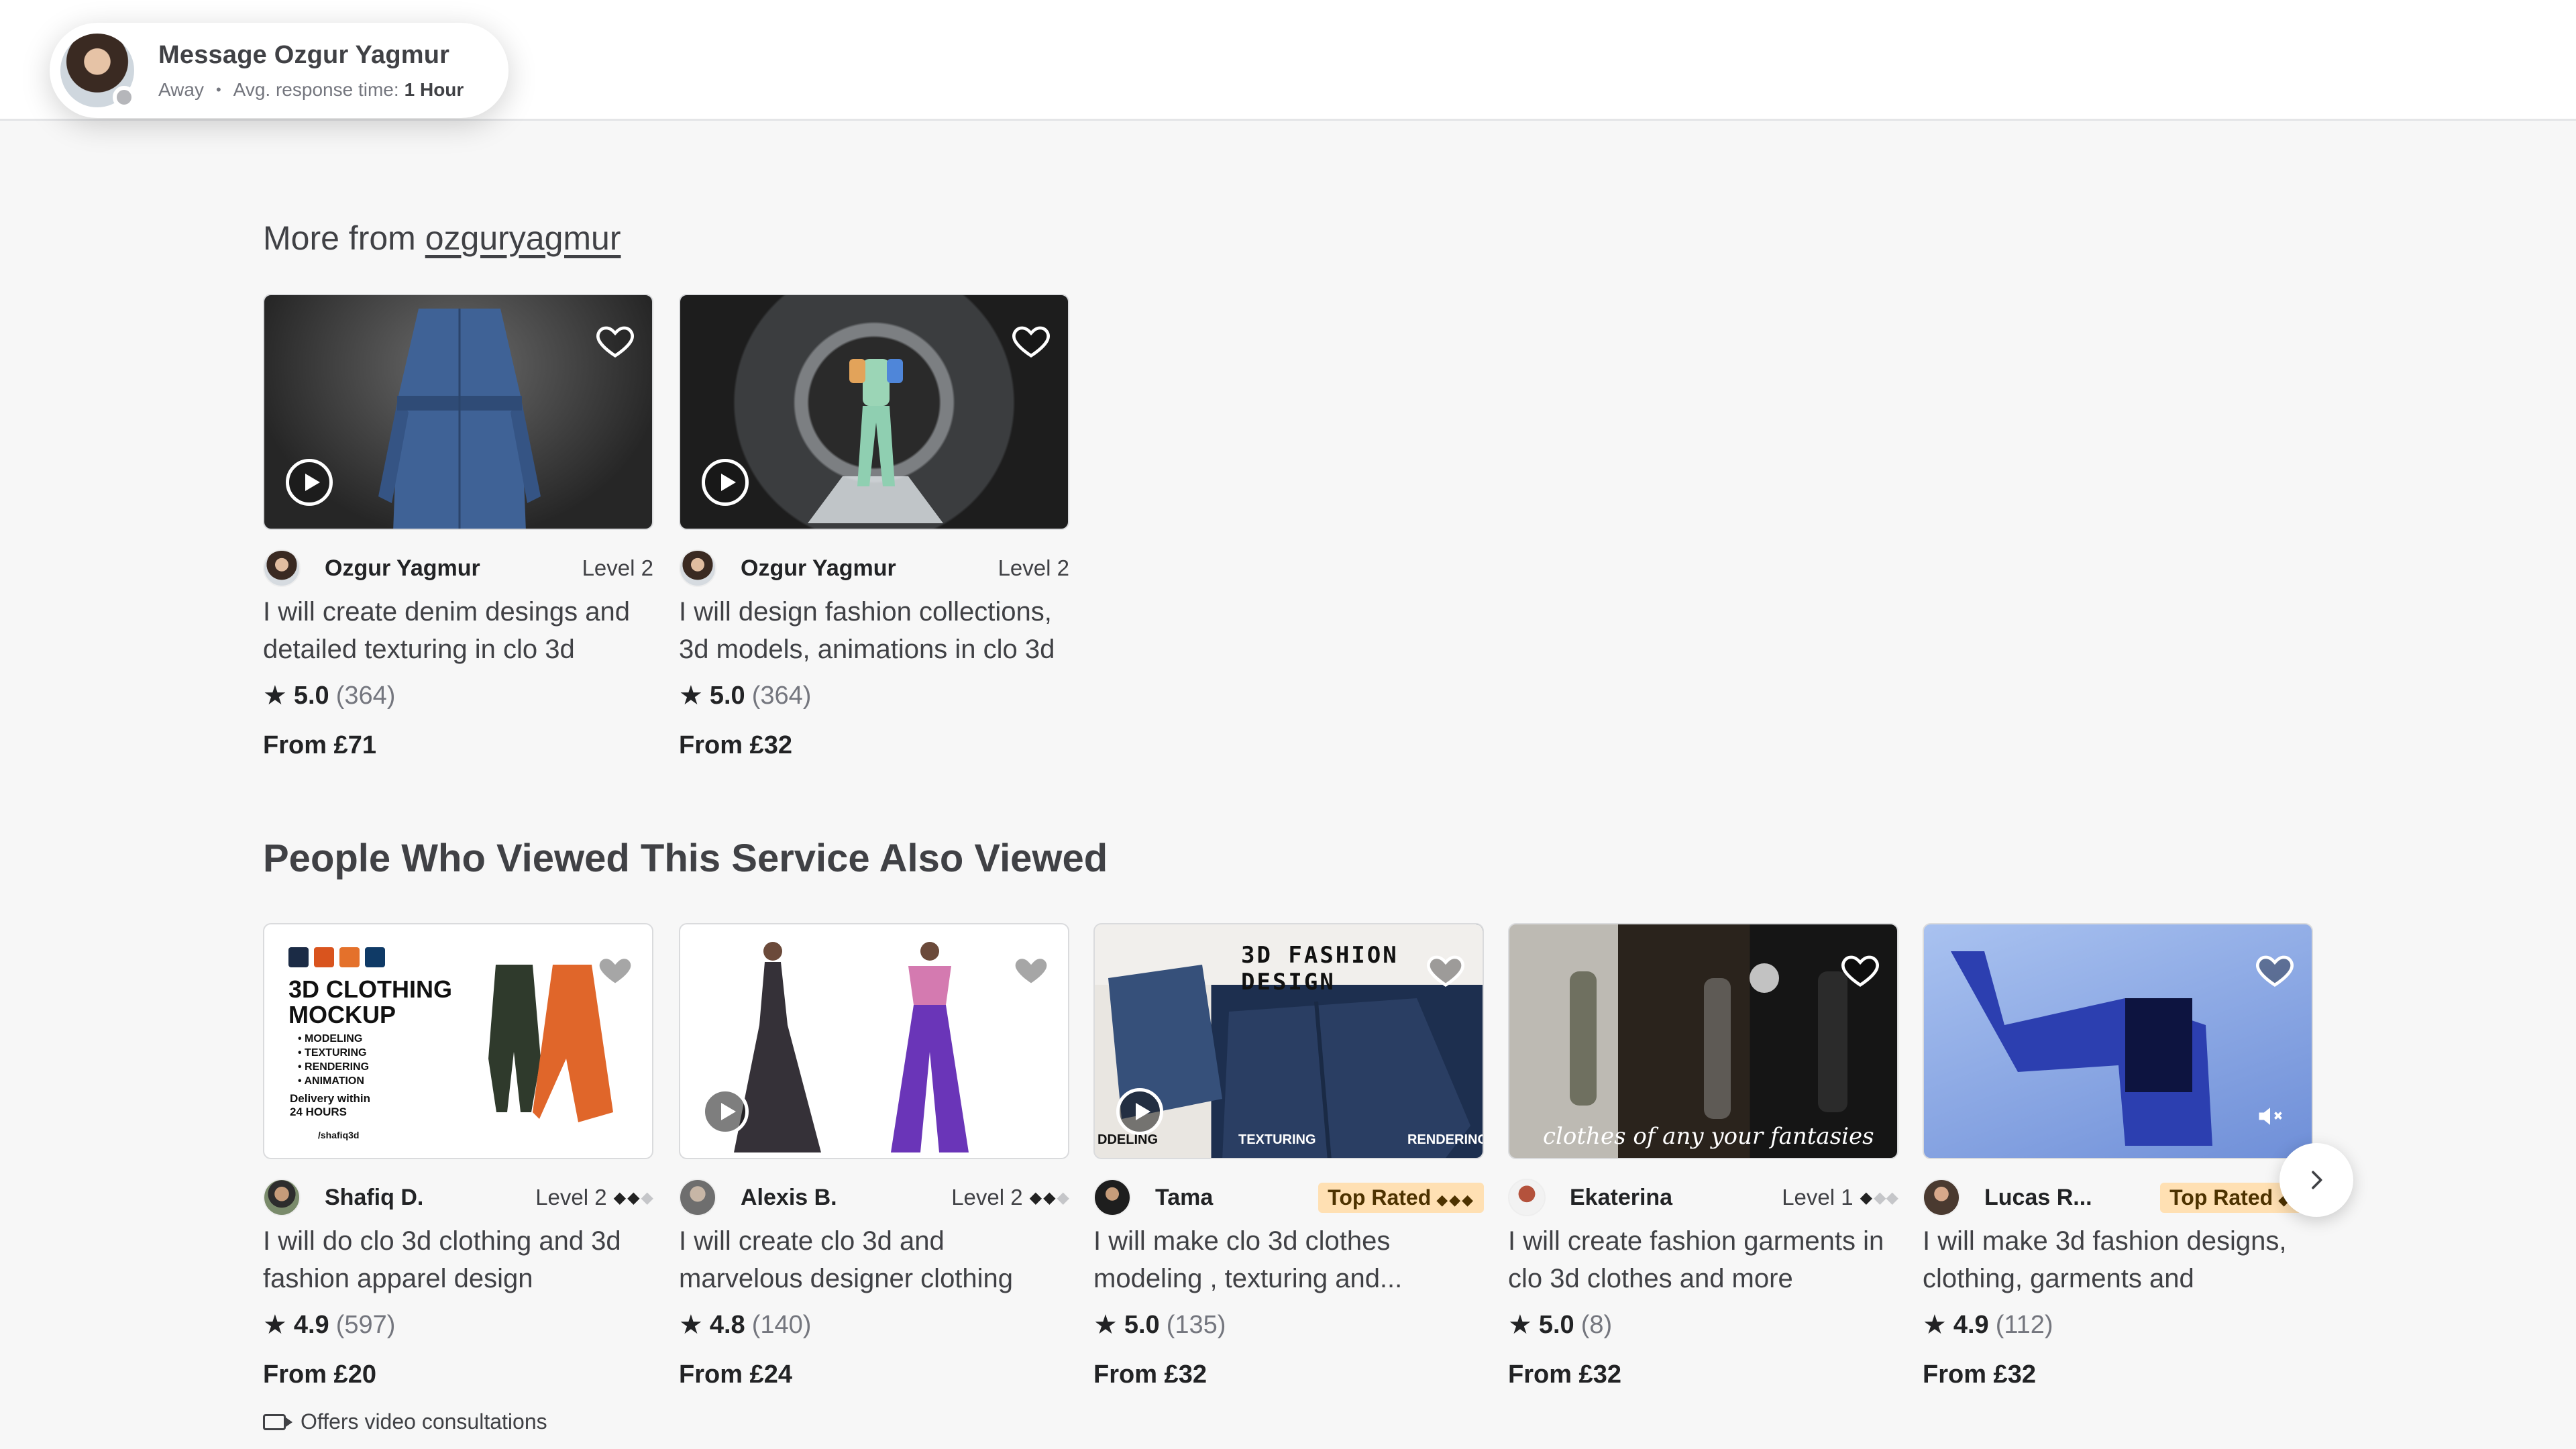 The image size is (2576, 1449). Describe the element at coordinates (1288, 1197) in the screenshot. I see `seller-row: Tama Top Rated ◆◆◆` at that location.